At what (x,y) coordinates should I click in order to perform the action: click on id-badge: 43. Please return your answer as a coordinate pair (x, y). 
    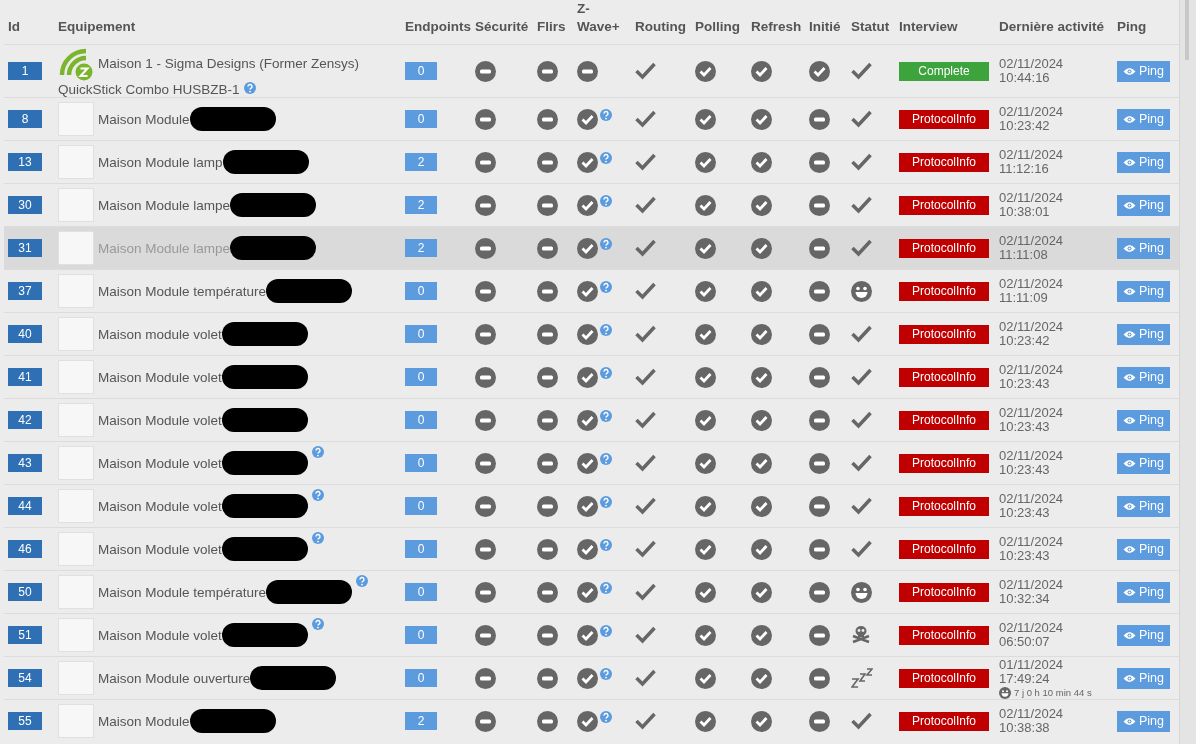
    Looking at the image, I should click on (25, 463).